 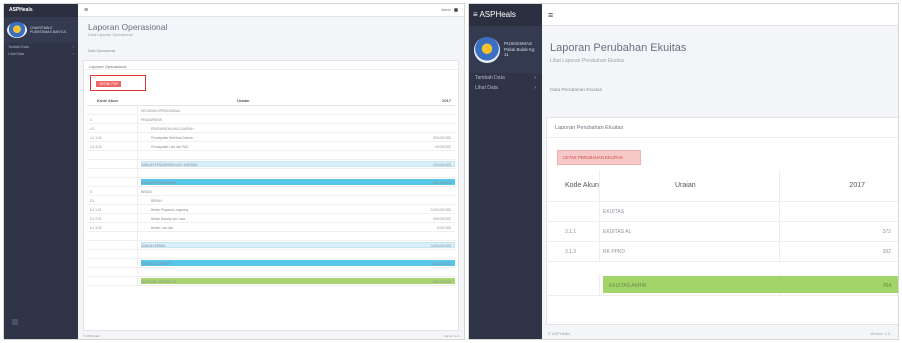 What do you see at coordinates (156, 201) in the screenshot?
I see `cell-uraian: BEBAN` at bounding box center [156, 201].